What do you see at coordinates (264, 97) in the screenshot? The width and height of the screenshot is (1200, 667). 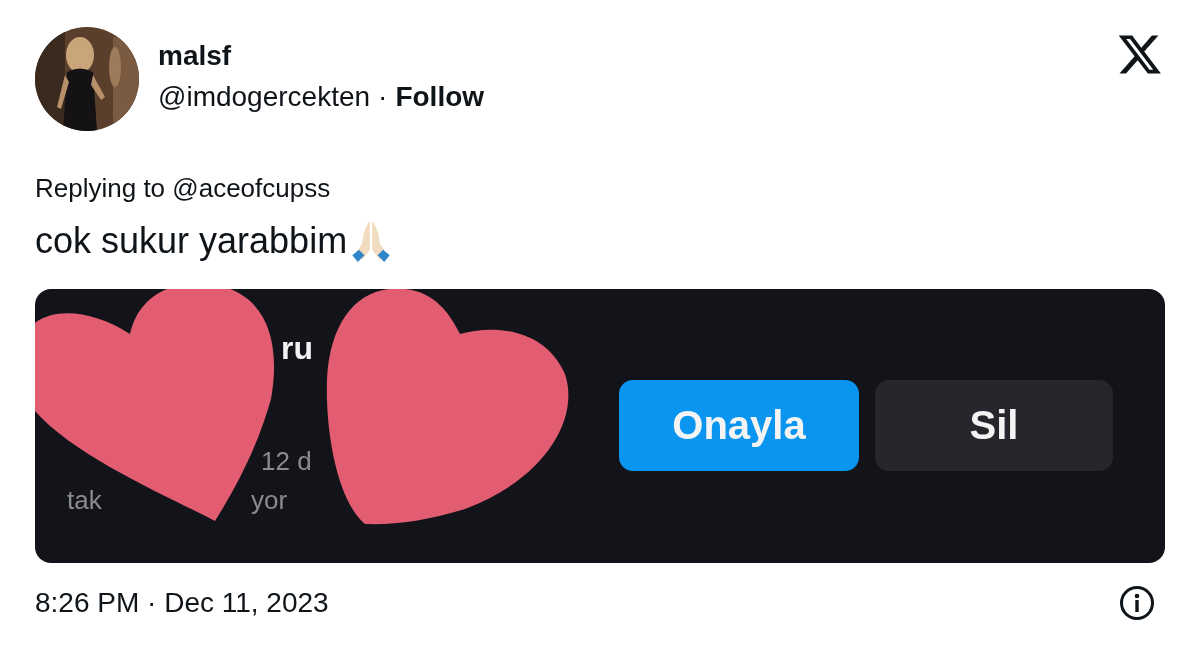 I see `author-handle: @imdogercekten` at bounding box center [264, 97].